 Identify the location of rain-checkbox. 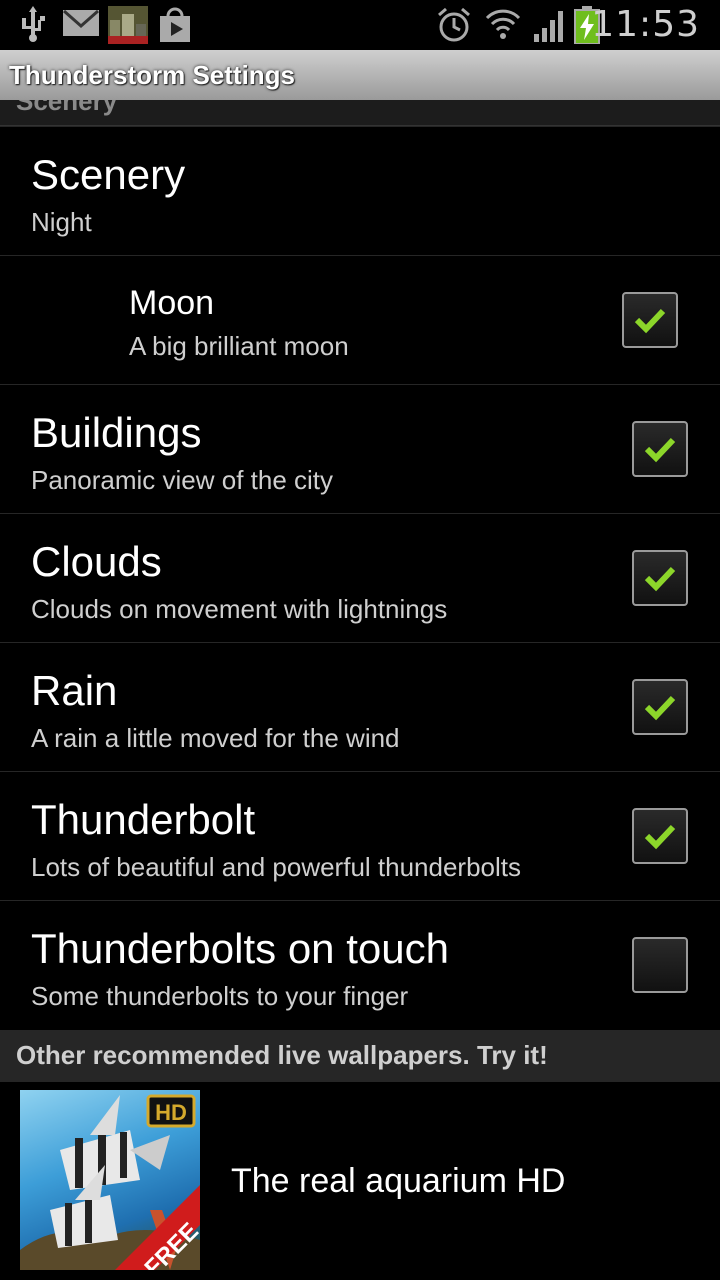
(660, 707).